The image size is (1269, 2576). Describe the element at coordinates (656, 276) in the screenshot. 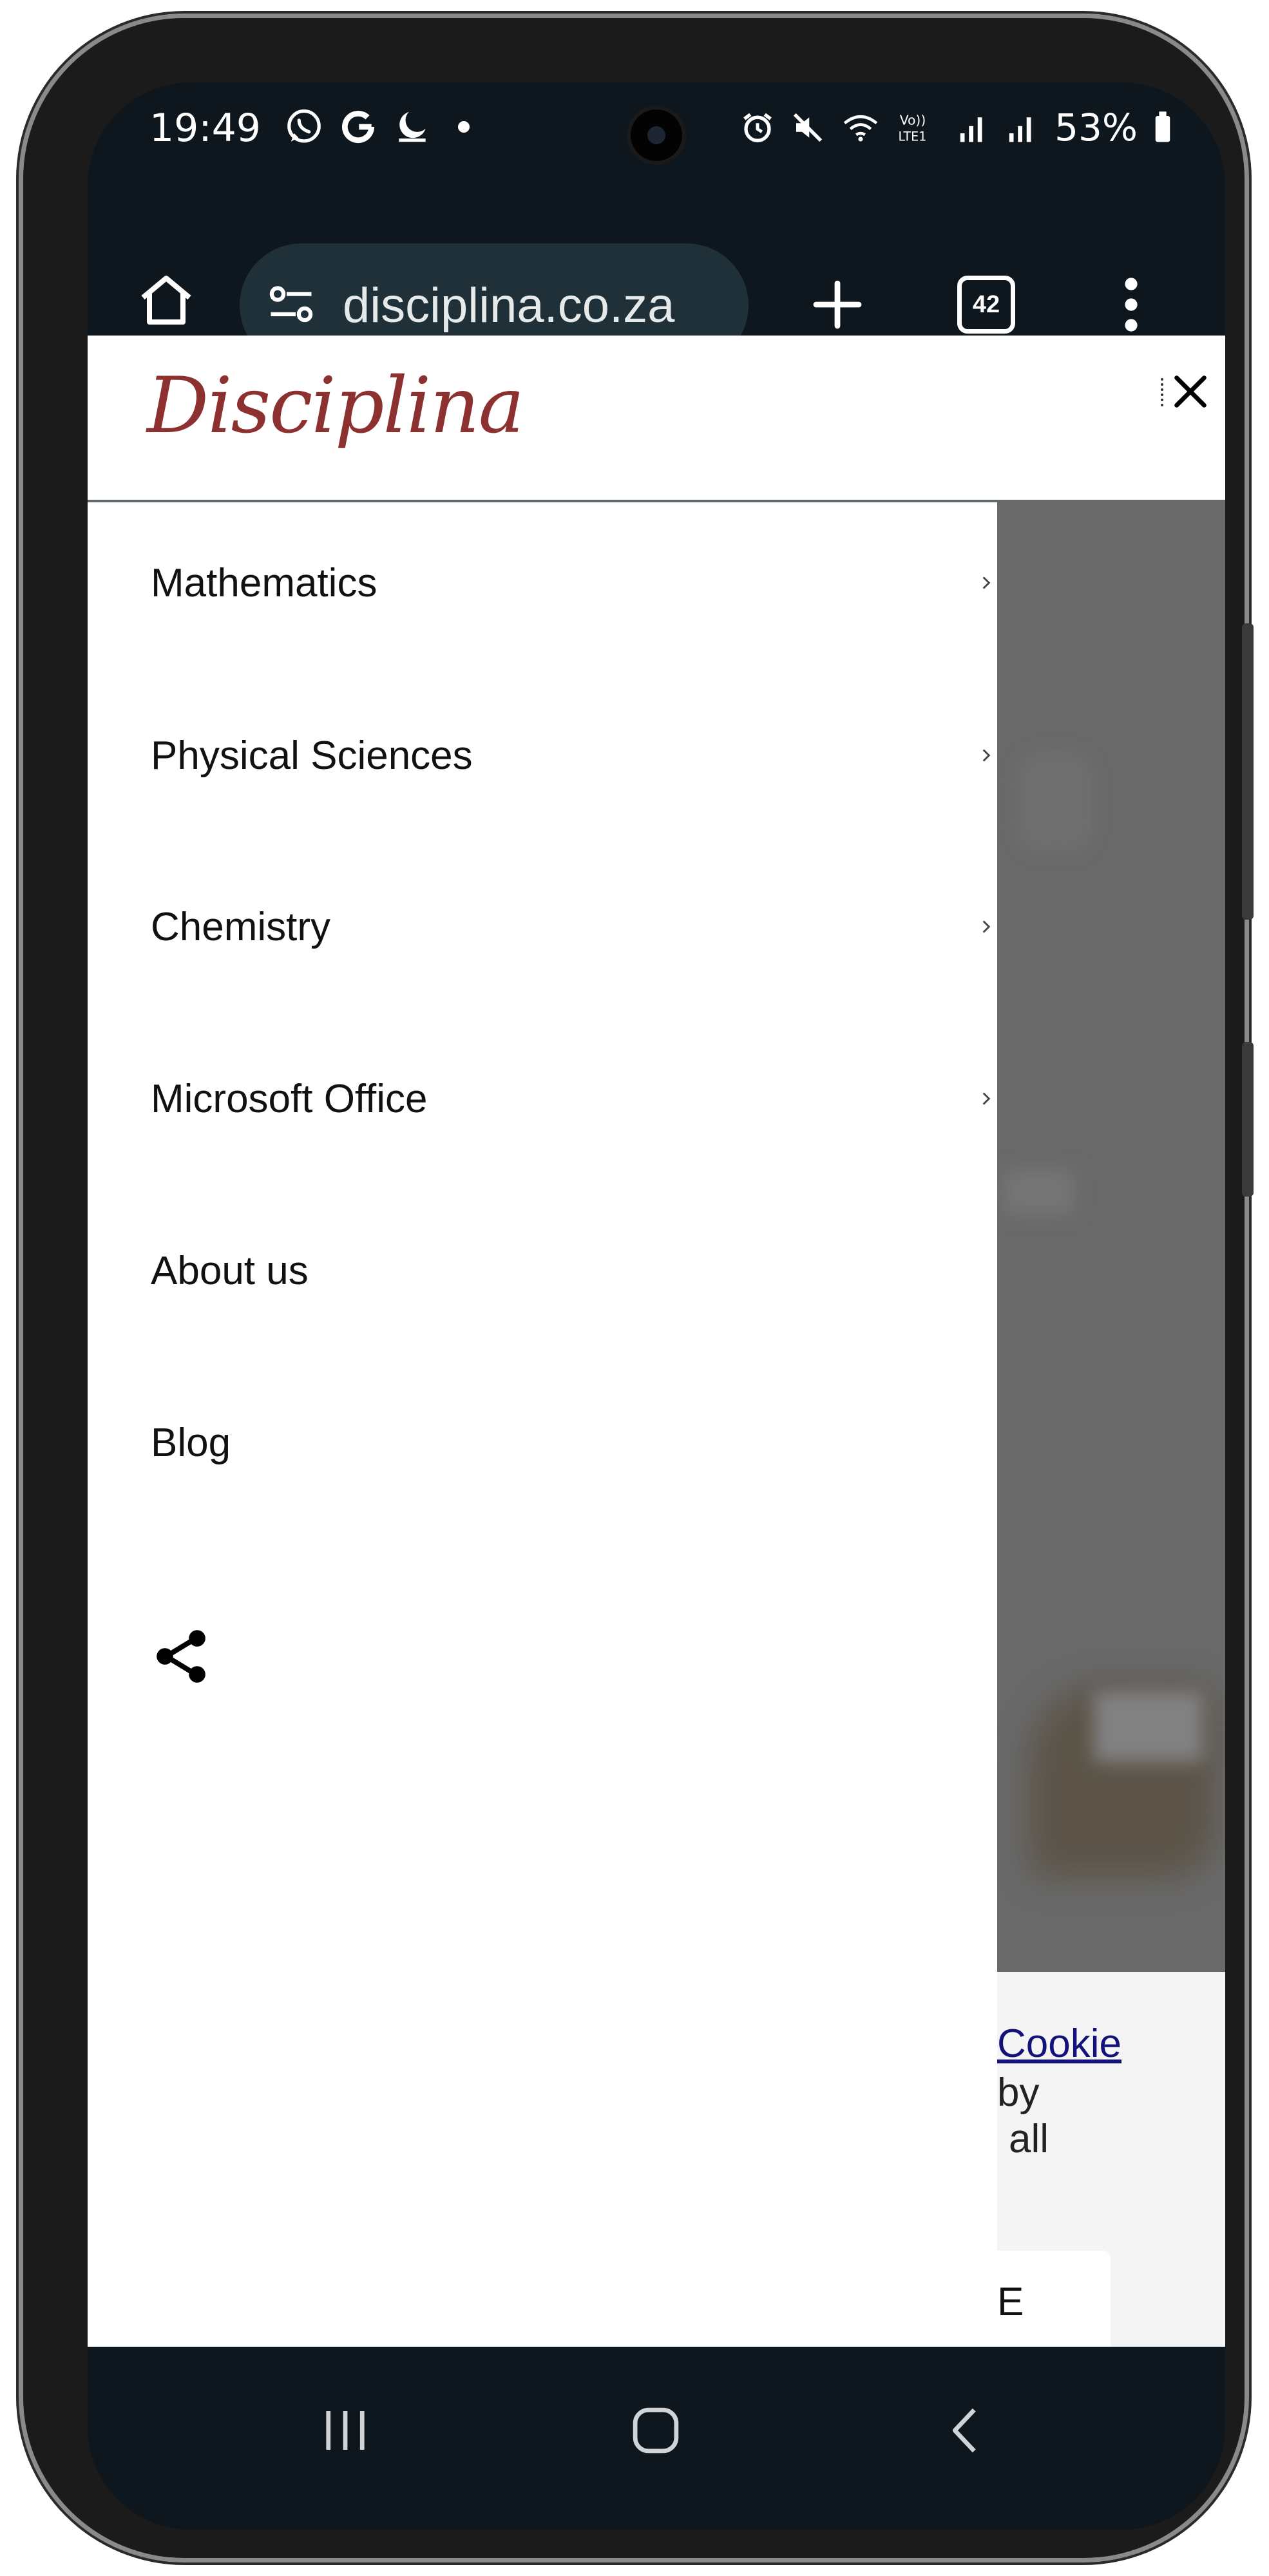

I see `browser-toolbar: disciplina.co.za 42` at that location.